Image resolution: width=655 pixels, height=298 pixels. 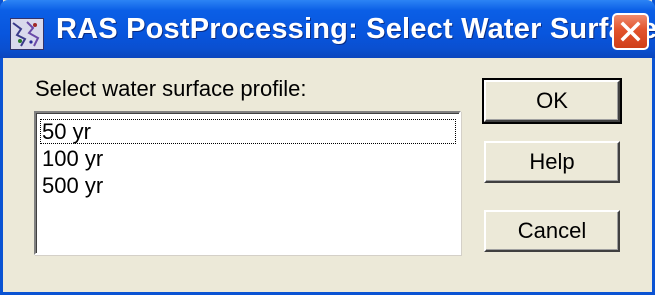 What do you see at coordinates (248, 131) in the screenshot?
I see `list-item-50yr: 50 yr` at bounding box center [248, 131].